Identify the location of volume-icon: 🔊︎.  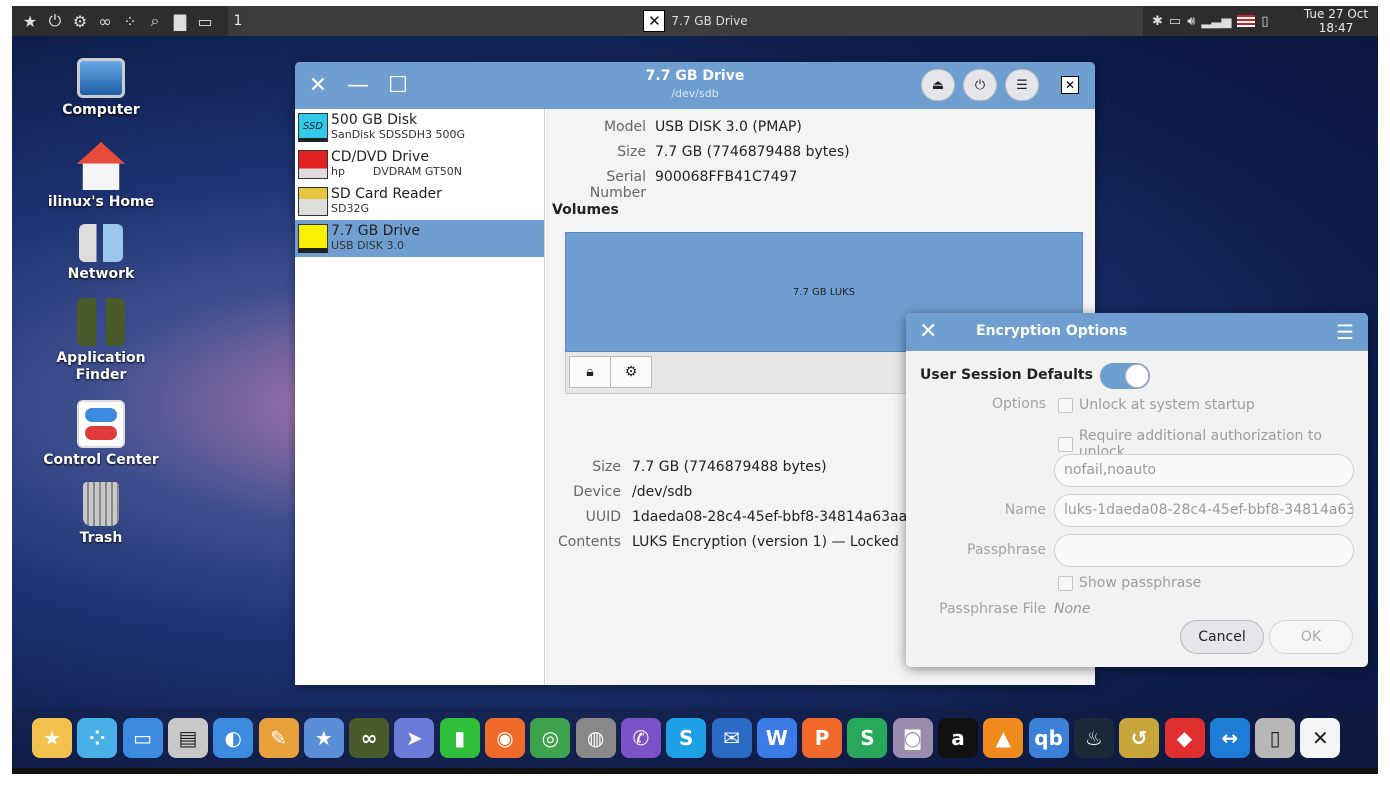
(1191, 21).